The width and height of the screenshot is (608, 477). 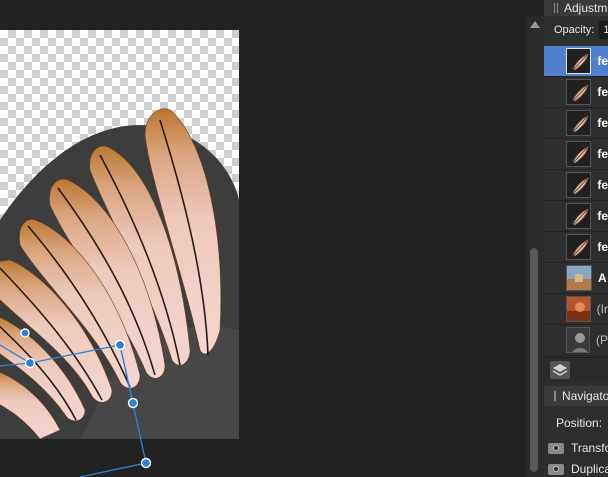 I want to click on adjustments-tab: Adjustm, so click(x=576, y=8).